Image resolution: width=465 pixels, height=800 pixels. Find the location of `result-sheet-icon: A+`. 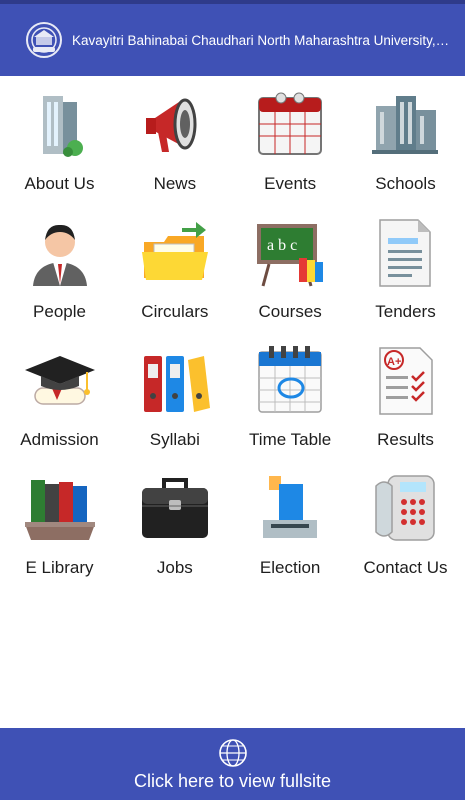

result-sheet-icon: A+ is located at coordinates (406, 381).